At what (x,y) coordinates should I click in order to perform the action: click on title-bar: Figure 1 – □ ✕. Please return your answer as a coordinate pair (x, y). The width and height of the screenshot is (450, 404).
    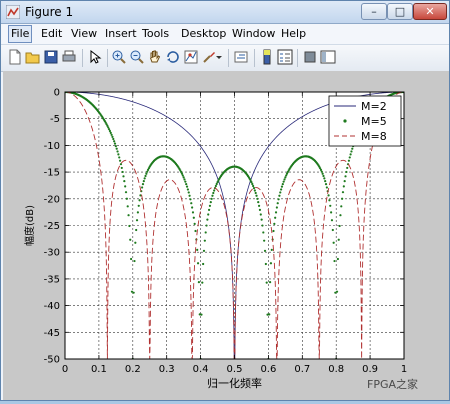
    Looking at the image, I should click on (225, 12).